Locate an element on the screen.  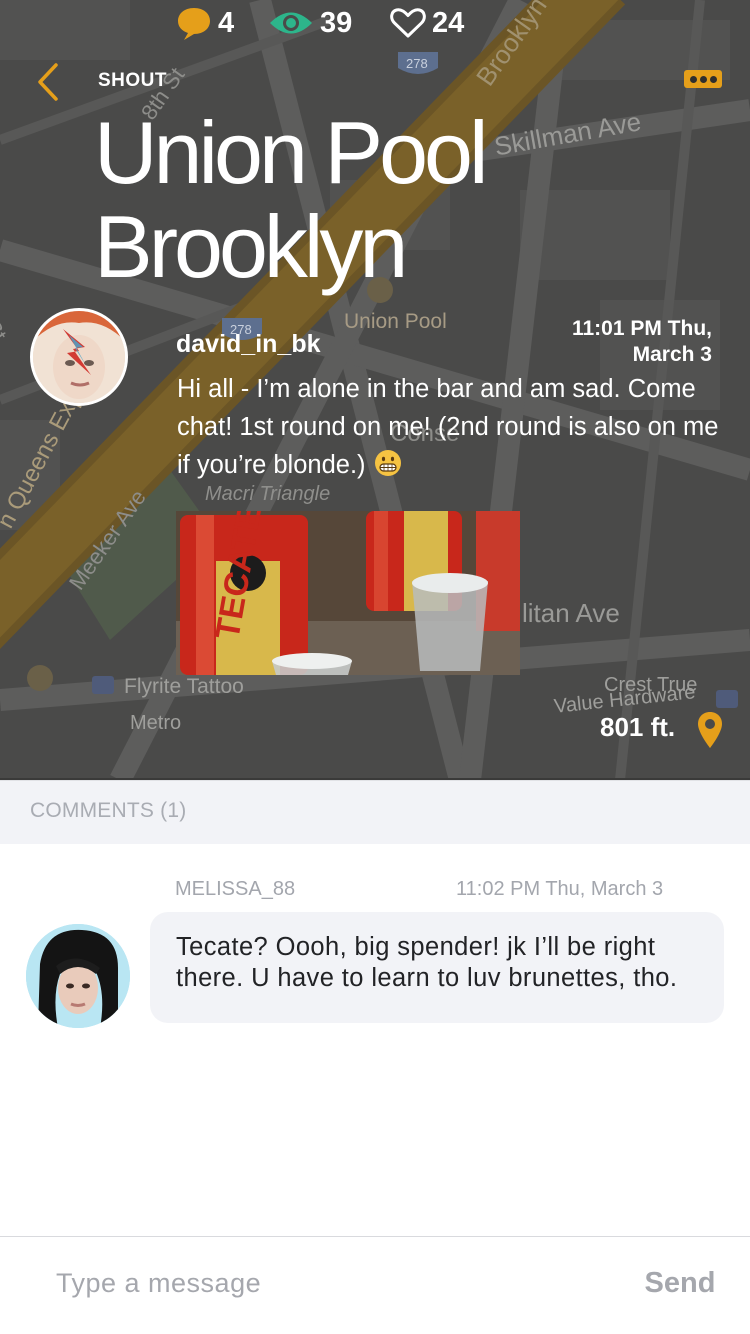
author-avatar is located at coordinates (79, 357).